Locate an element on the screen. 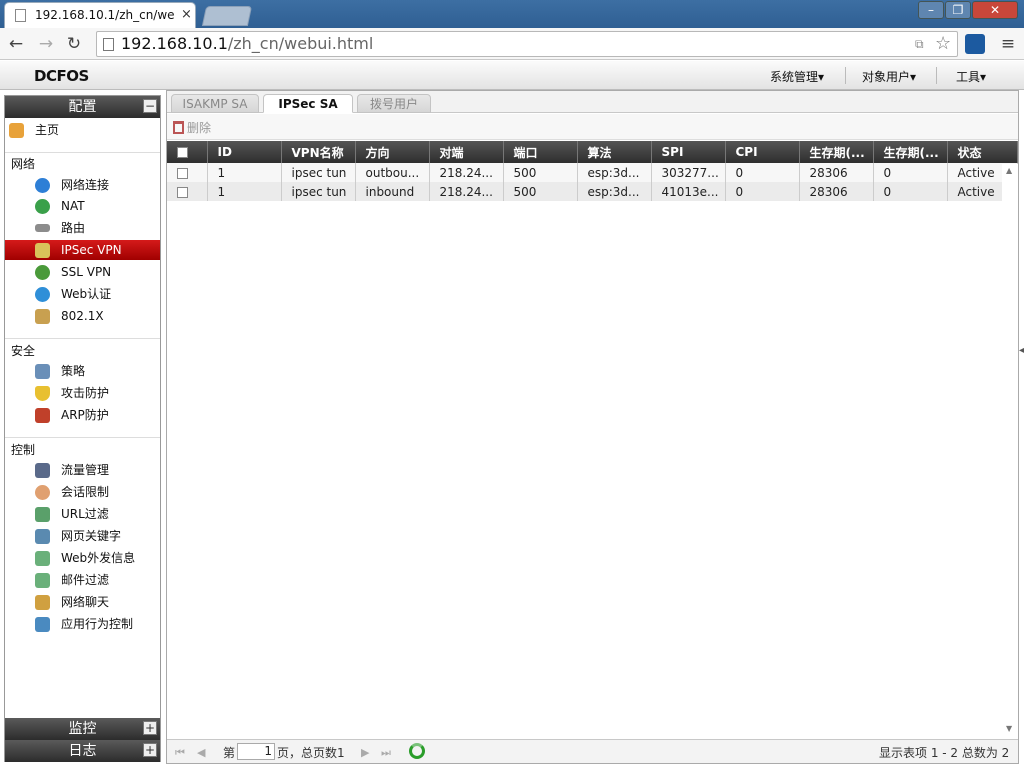 The height and width of the screenshot is (768, 1024). sidebar-item-im: 网络聊天 is located at coordinates (82, 602).